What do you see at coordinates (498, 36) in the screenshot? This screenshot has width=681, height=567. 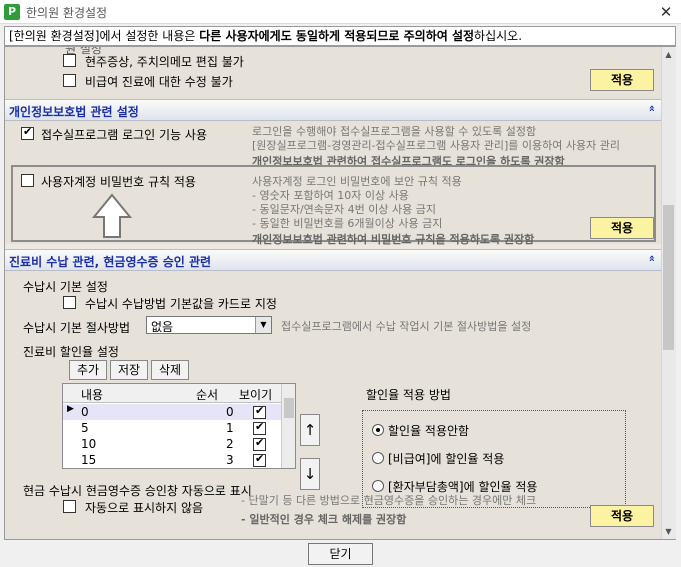 I see `notice-text-2: 하십시오.` at bounding box center [498, 36].